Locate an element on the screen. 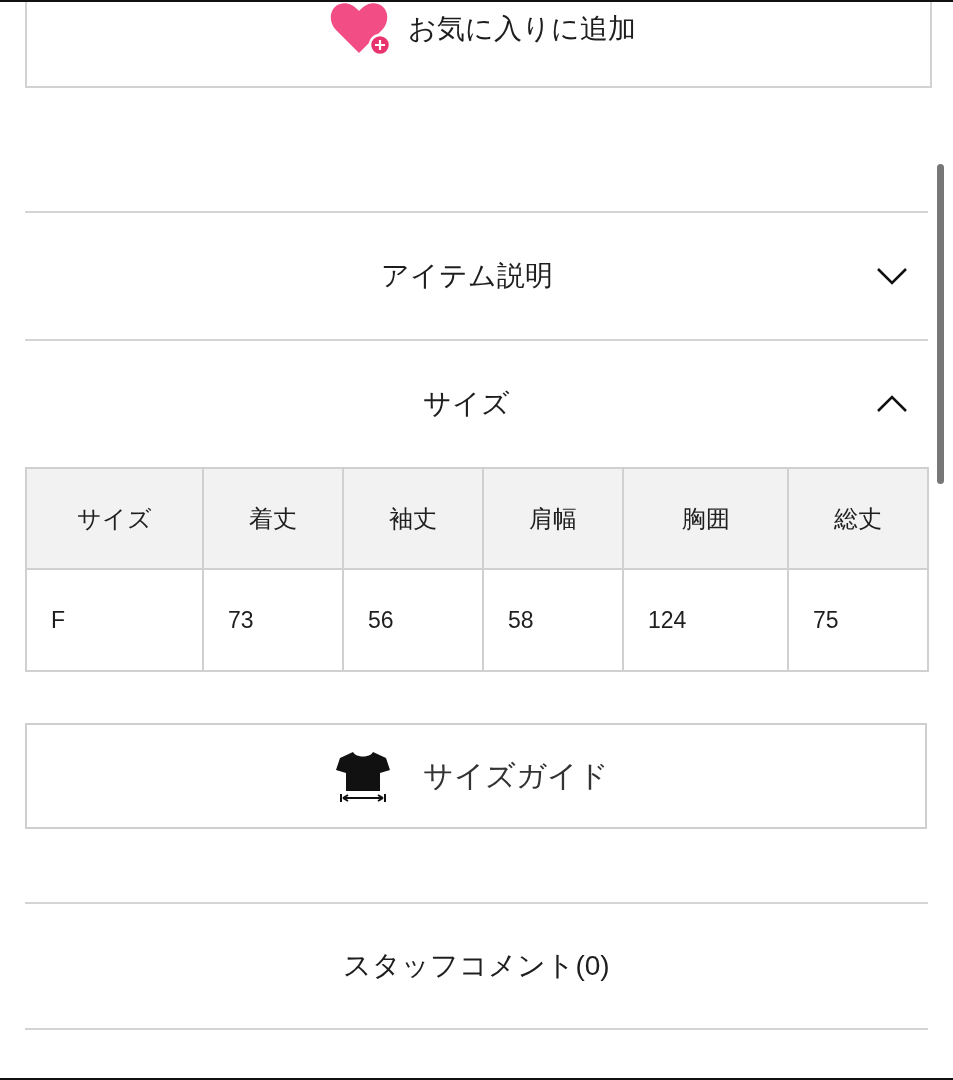 The height and width of the screenshot is (1080, 953). table-cell: 58 is located at coordinates (553, 620).